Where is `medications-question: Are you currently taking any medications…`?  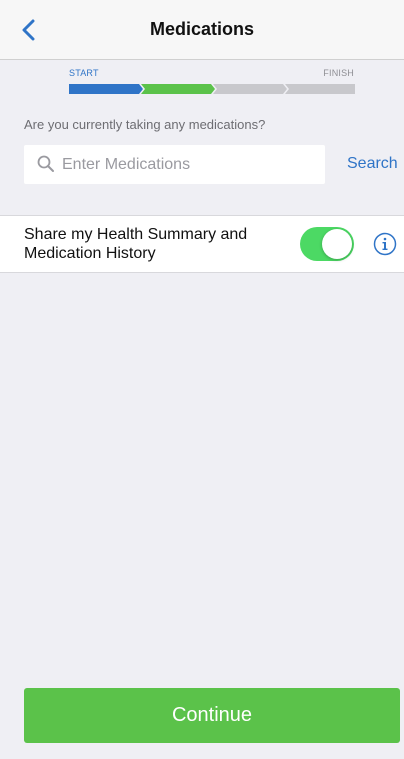 medications-question: Are you currently taking any medications… is located at coordinates (145, 124).